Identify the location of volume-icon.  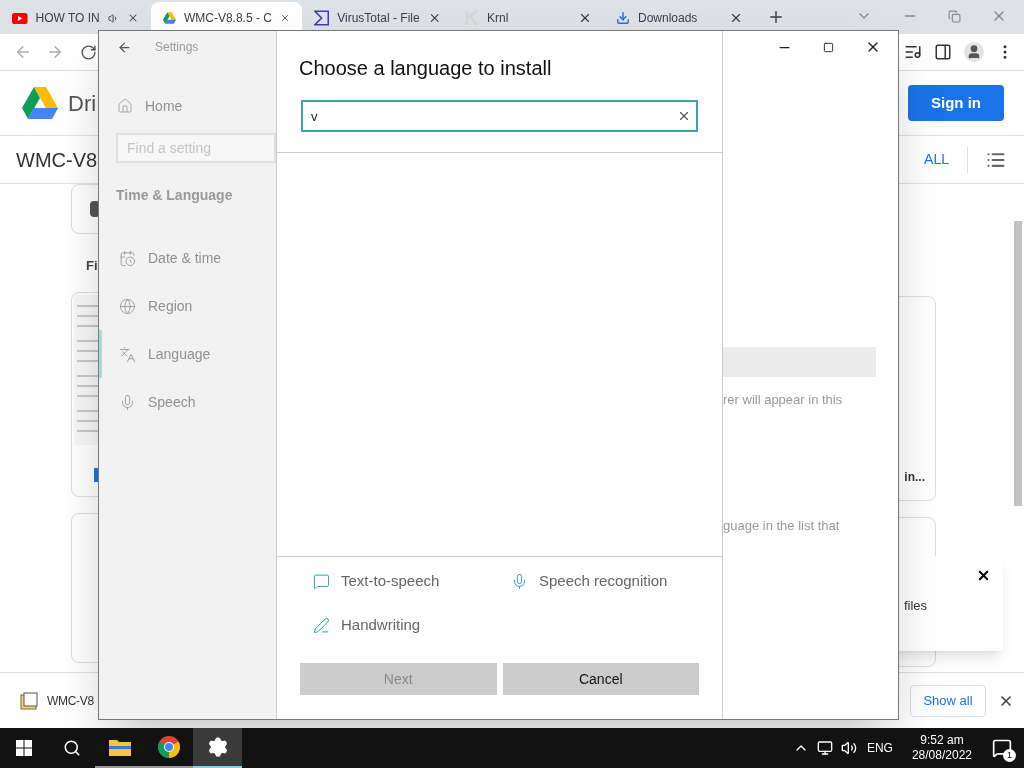
(848, 748).